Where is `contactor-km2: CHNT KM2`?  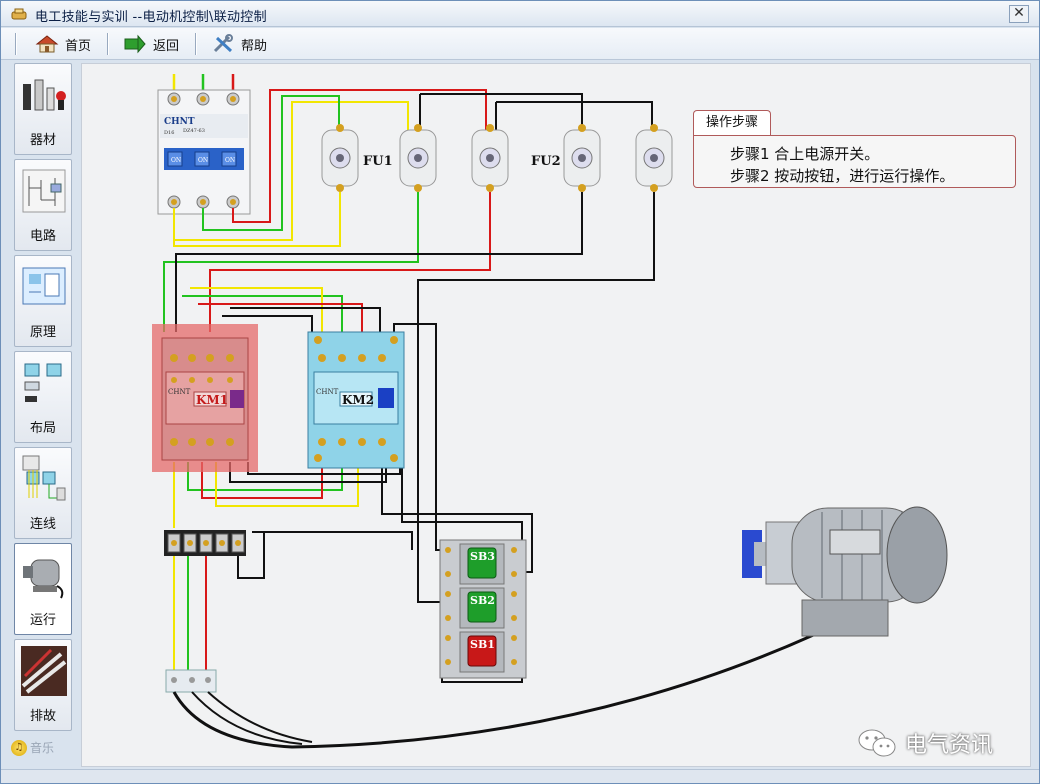 contactor-km2: CHNT KM2 is located at coordinates (356, 400).